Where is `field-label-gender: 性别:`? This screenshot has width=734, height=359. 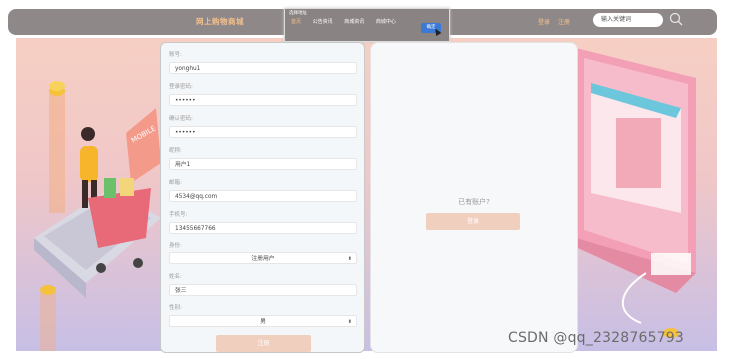
field-label-gender: 性别: is located at coordinates (175, 308).